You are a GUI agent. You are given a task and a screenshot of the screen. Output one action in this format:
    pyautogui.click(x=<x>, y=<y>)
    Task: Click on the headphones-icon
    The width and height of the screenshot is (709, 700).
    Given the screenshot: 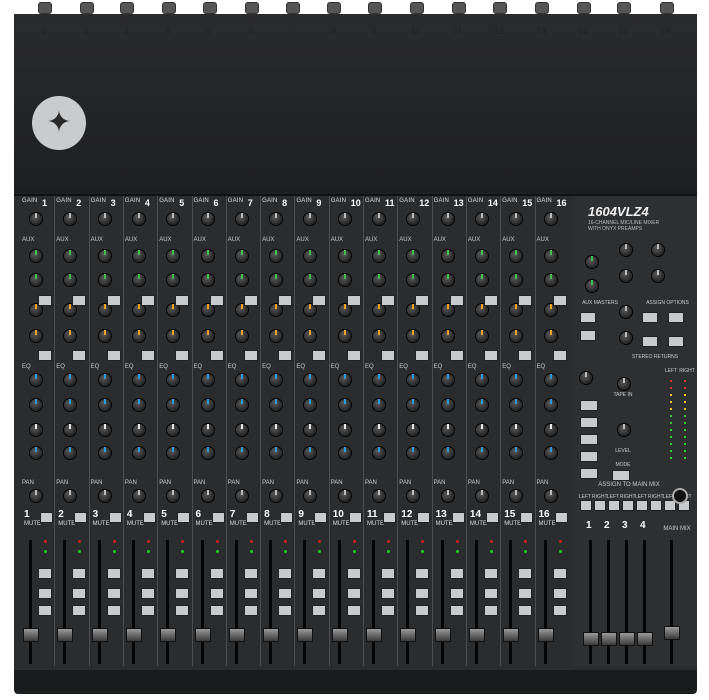 What is the action you would take?
    pyautogui.click(x=680, y=496)
    